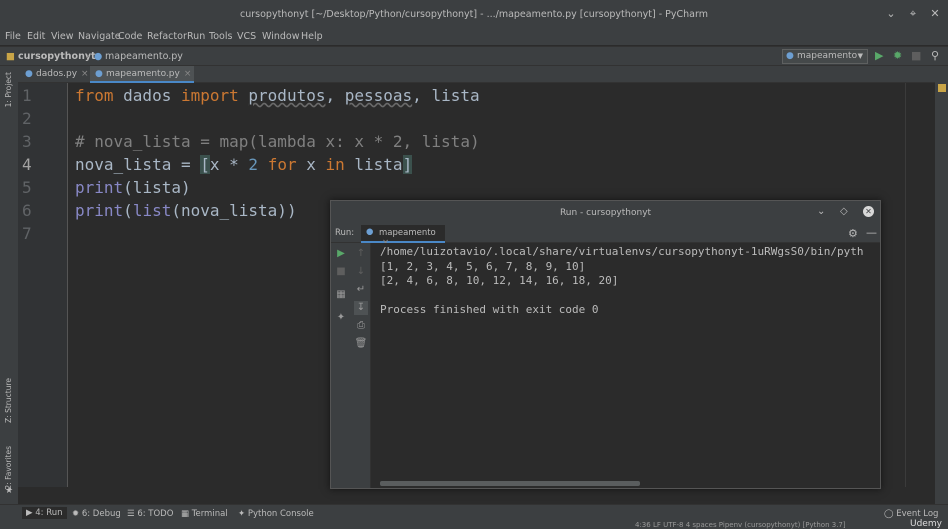 The height and width of the screenshot is (529, 948). Describe the element at coordinates (941, 285) in the screenshot. I see `right-tool-strip` at that location.